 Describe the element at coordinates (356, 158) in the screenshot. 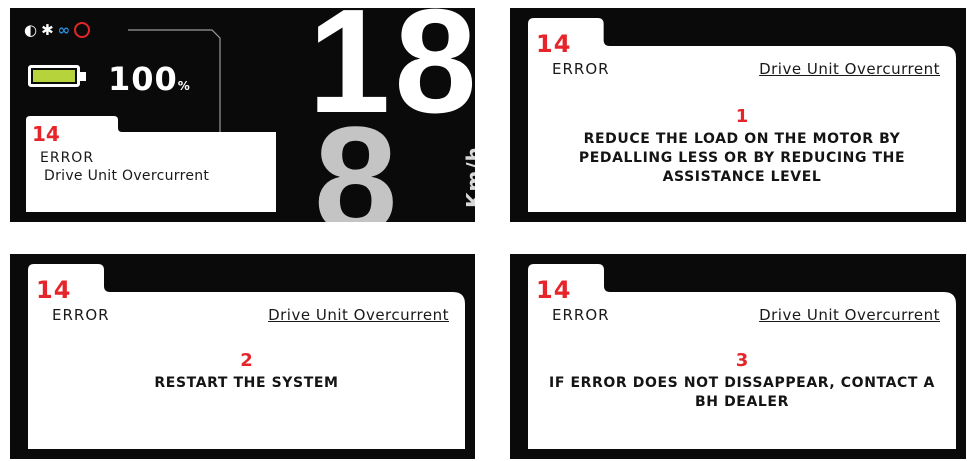

I see `speed-decimal-digit: 8` at that location.